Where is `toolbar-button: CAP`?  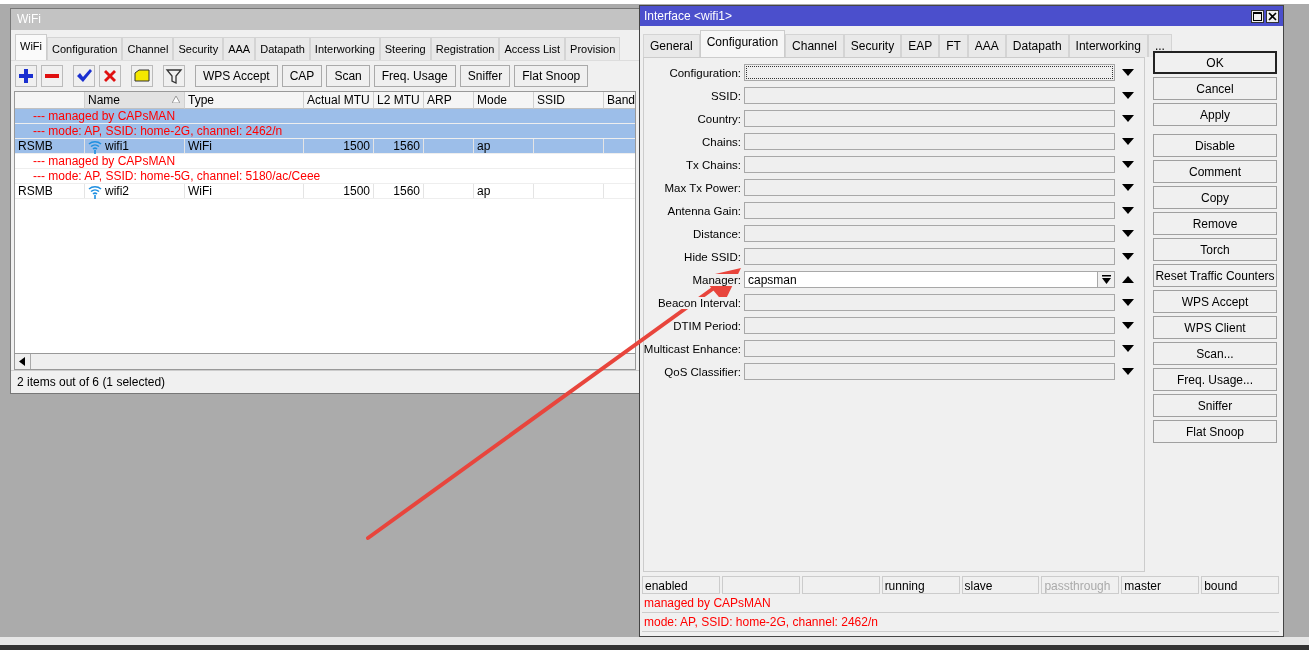
toolbar-button: CAP is located at coordinates (302, 76).